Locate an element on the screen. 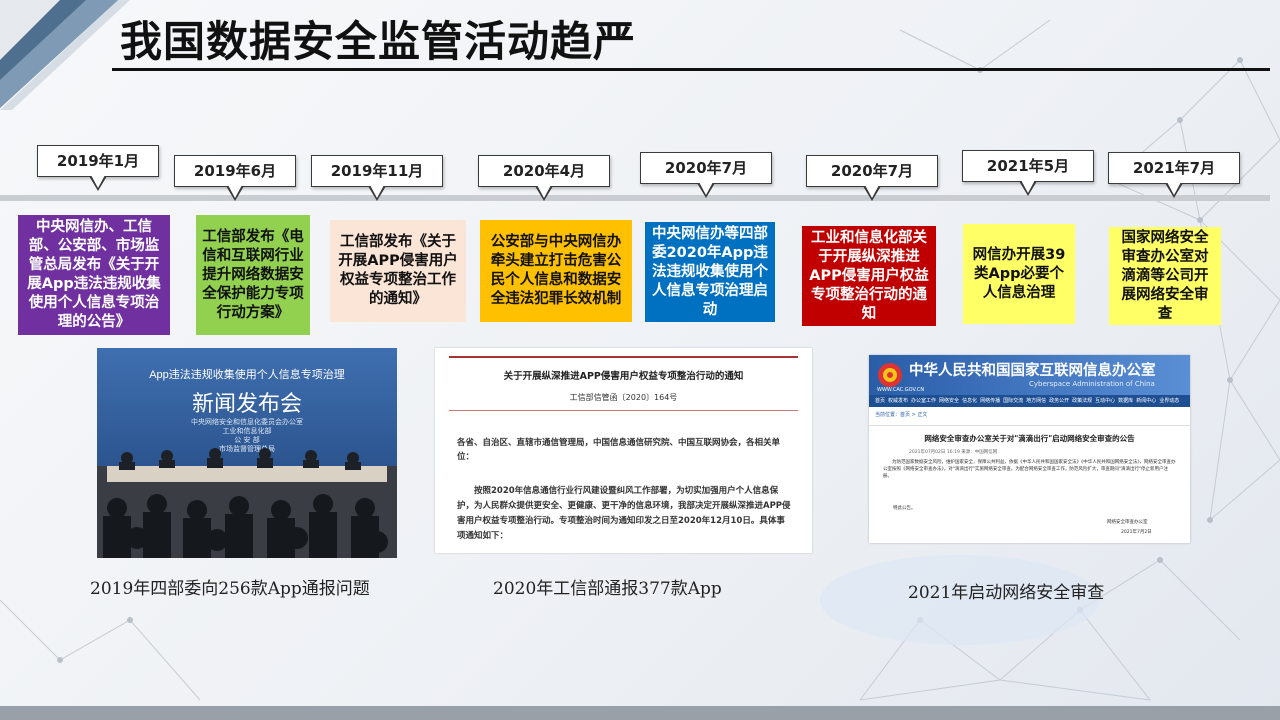  footer-bar is located at coordinates (640, 713).